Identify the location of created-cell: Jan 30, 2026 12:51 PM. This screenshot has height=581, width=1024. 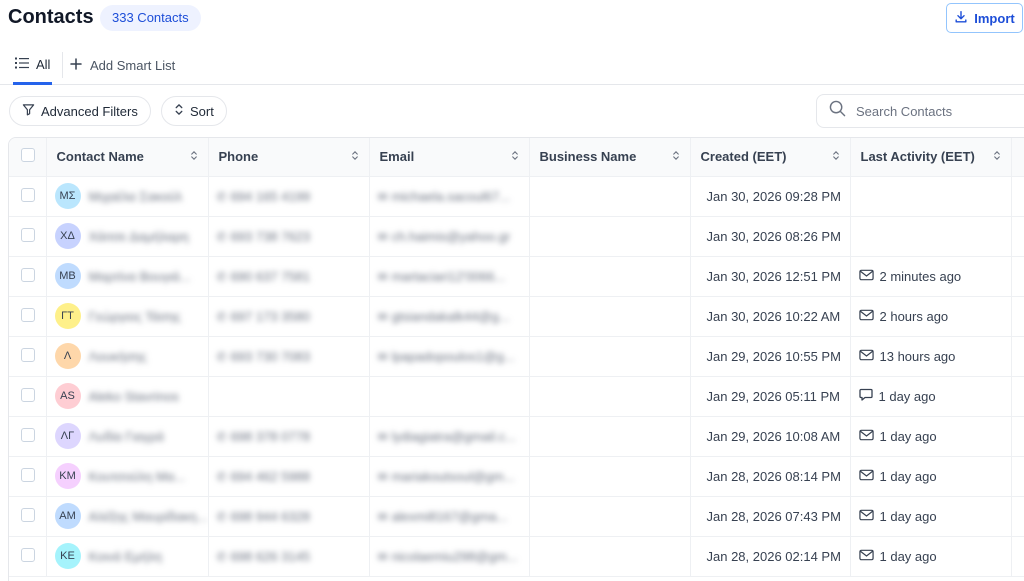
(770, 276).